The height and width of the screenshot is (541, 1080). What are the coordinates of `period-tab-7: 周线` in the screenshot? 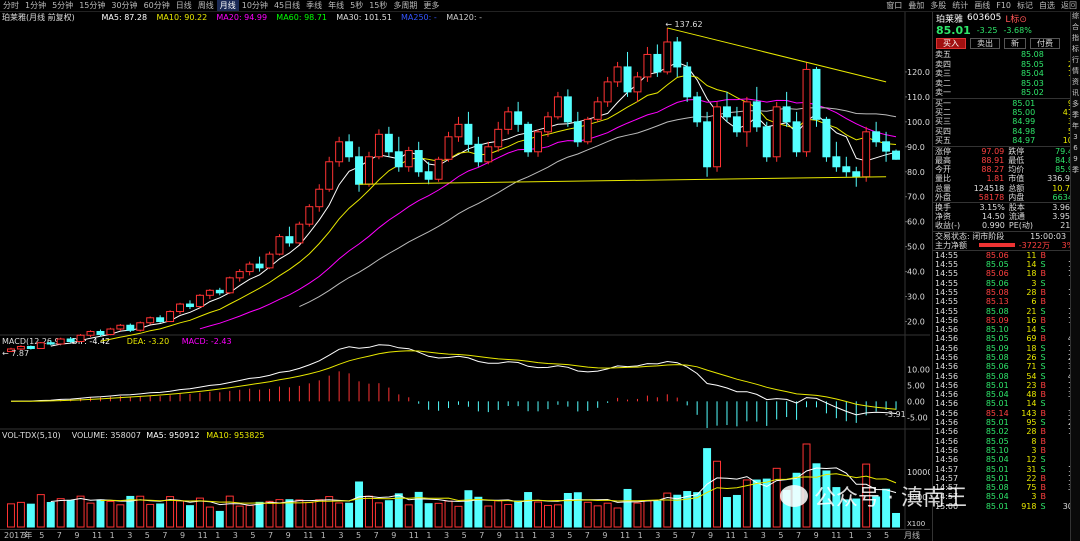 It's located at (206, 5).